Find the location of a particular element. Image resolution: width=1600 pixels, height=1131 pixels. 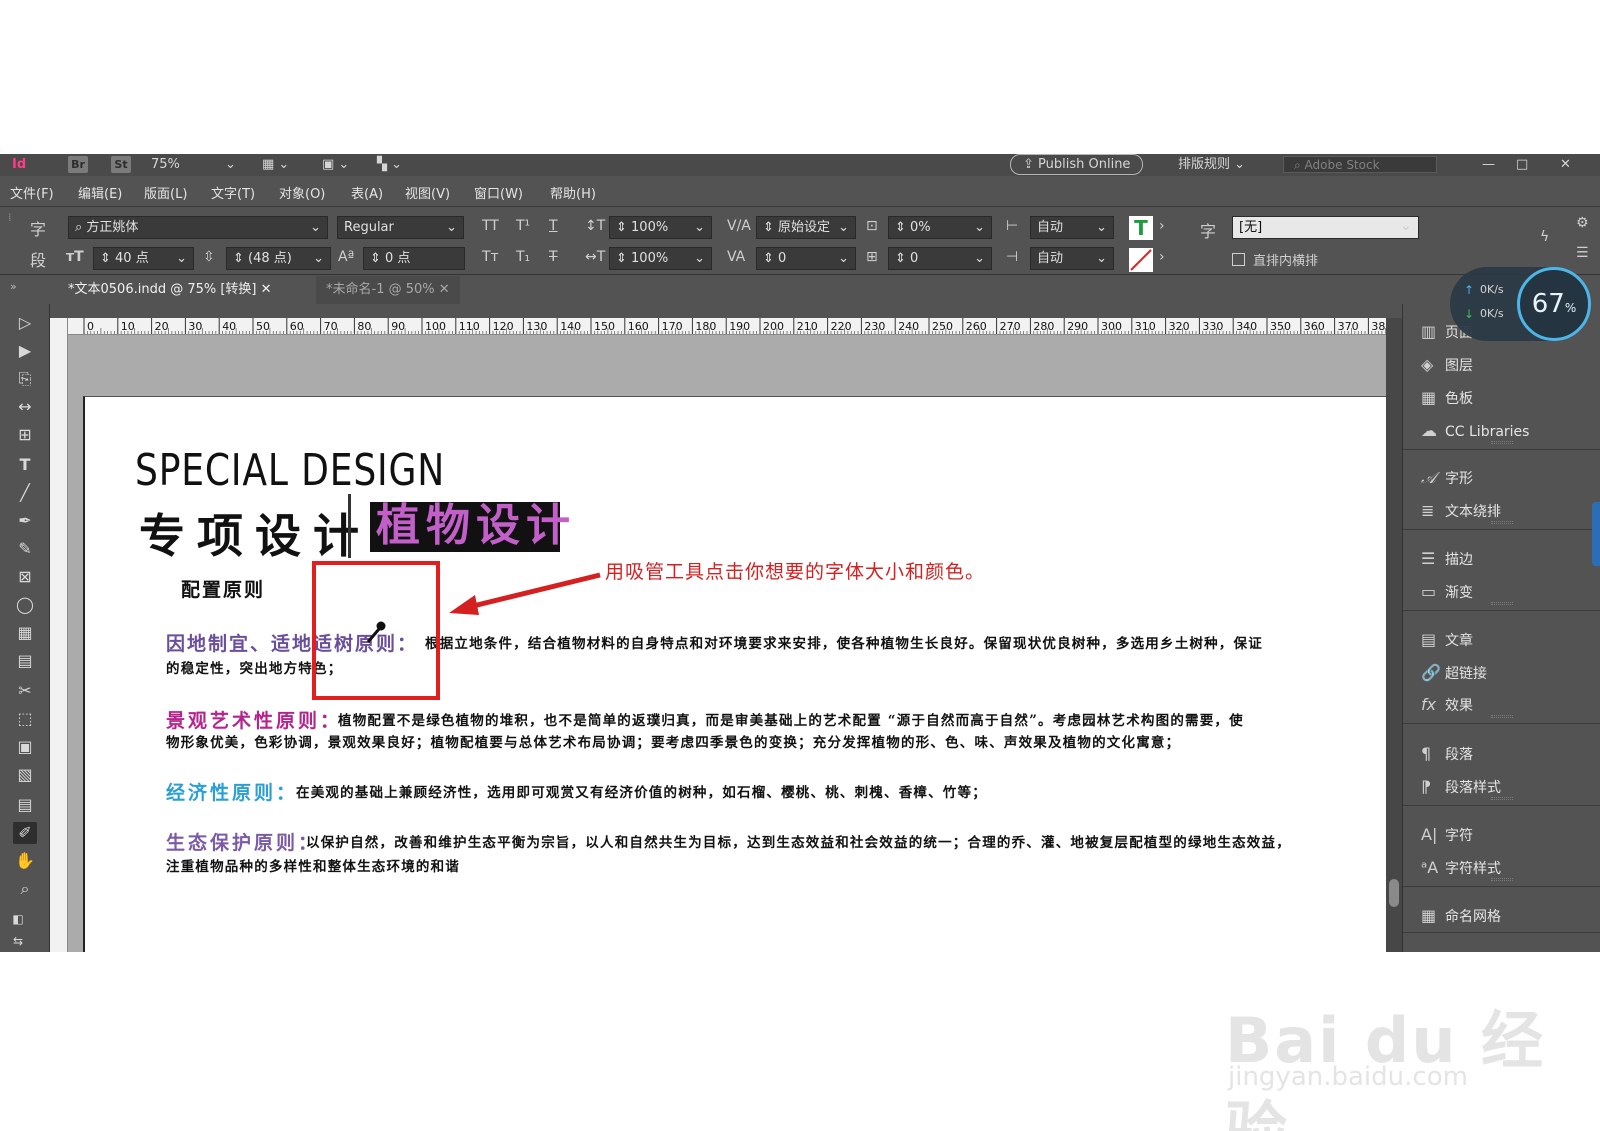

panel-text-wrap: ≣ 文本绕排 is located at coordinates (1461, 511).